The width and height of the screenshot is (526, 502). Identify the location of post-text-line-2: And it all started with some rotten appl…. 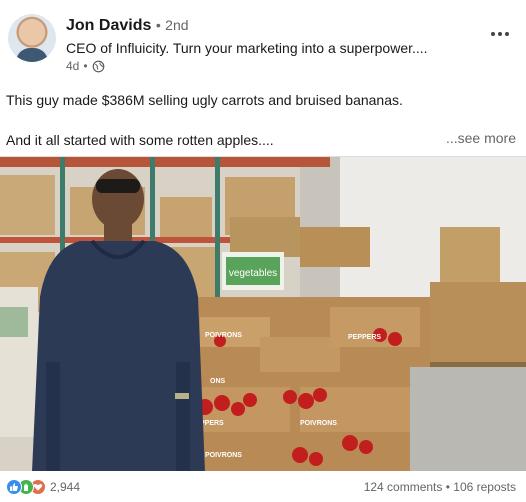
(140, 140).